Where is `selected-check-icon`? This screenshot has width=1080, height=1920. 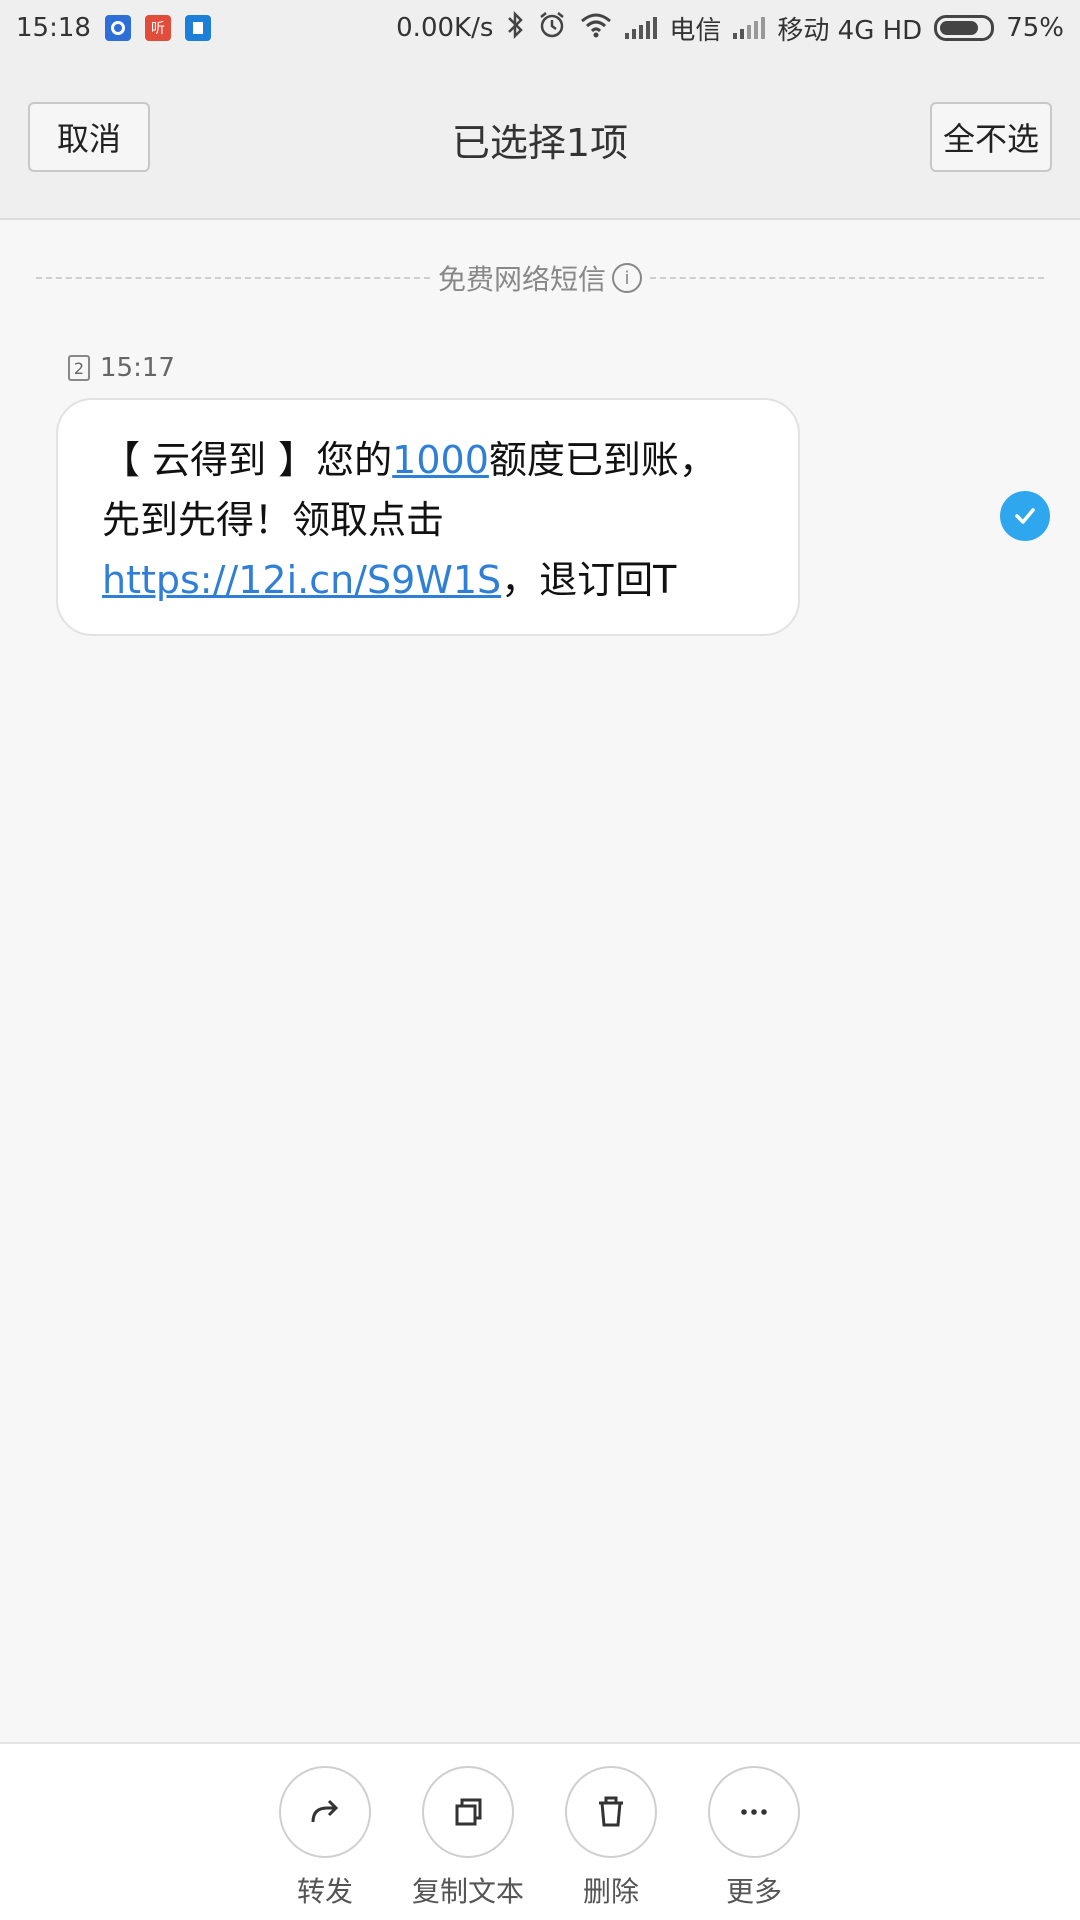
selected-check-icon is located at coordinates (1025, 516).